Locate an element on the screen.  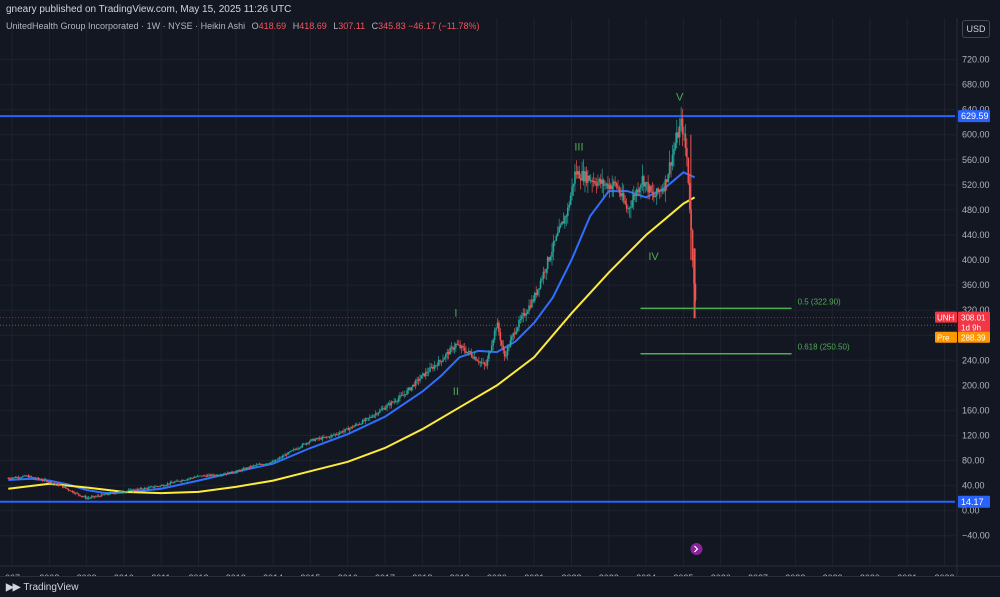
price-tag-value: 308.01 is located at coordinates (973, 318).